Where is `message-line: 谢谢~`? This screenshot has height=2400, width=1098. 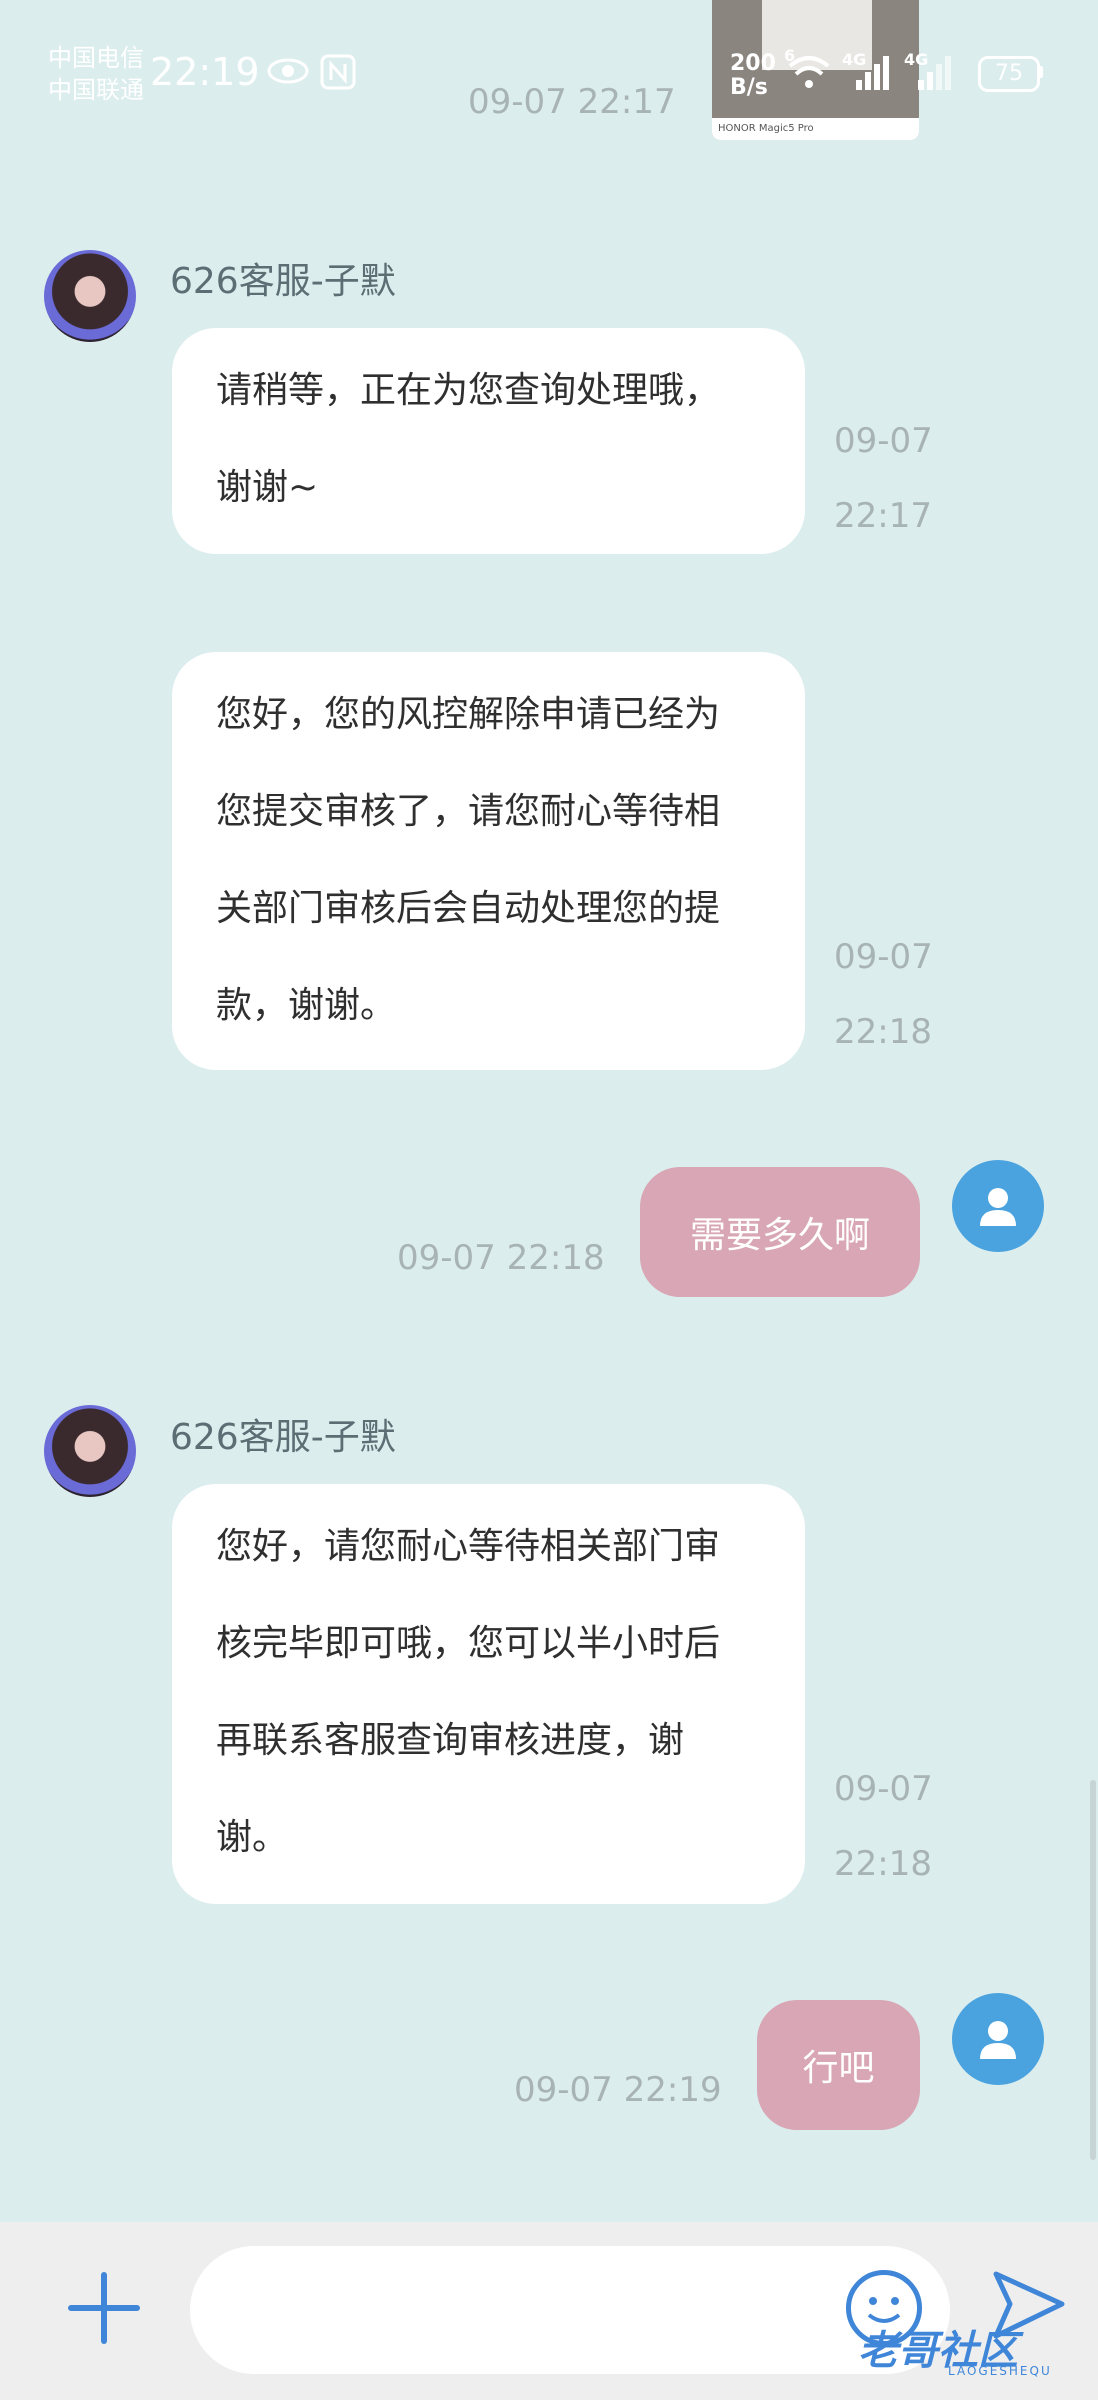 message-line: 谢谢~ is located at coordinates (267, 487).